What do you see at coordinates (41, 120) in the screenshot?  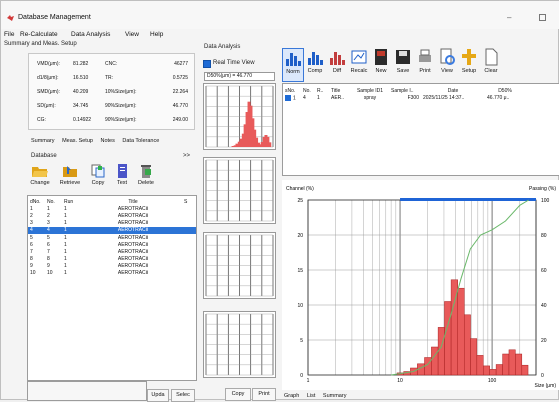 I see `stat-label: CG:` at bounding box center [41, 120].